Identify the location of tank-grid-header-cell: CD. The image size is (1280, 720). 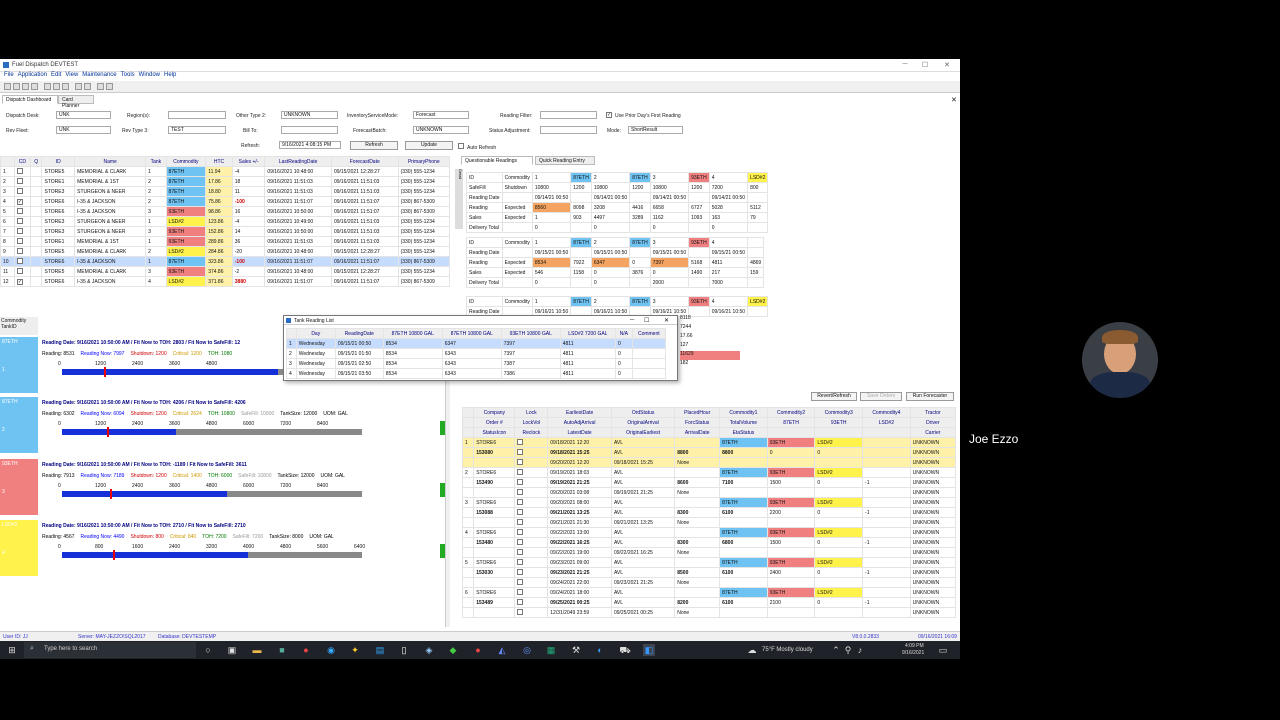
(22, 161).